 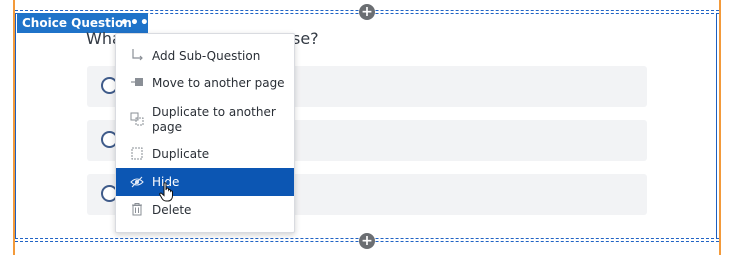 I want to click on menu-item-move-page: Move to another page, so click(x=205, y=82).